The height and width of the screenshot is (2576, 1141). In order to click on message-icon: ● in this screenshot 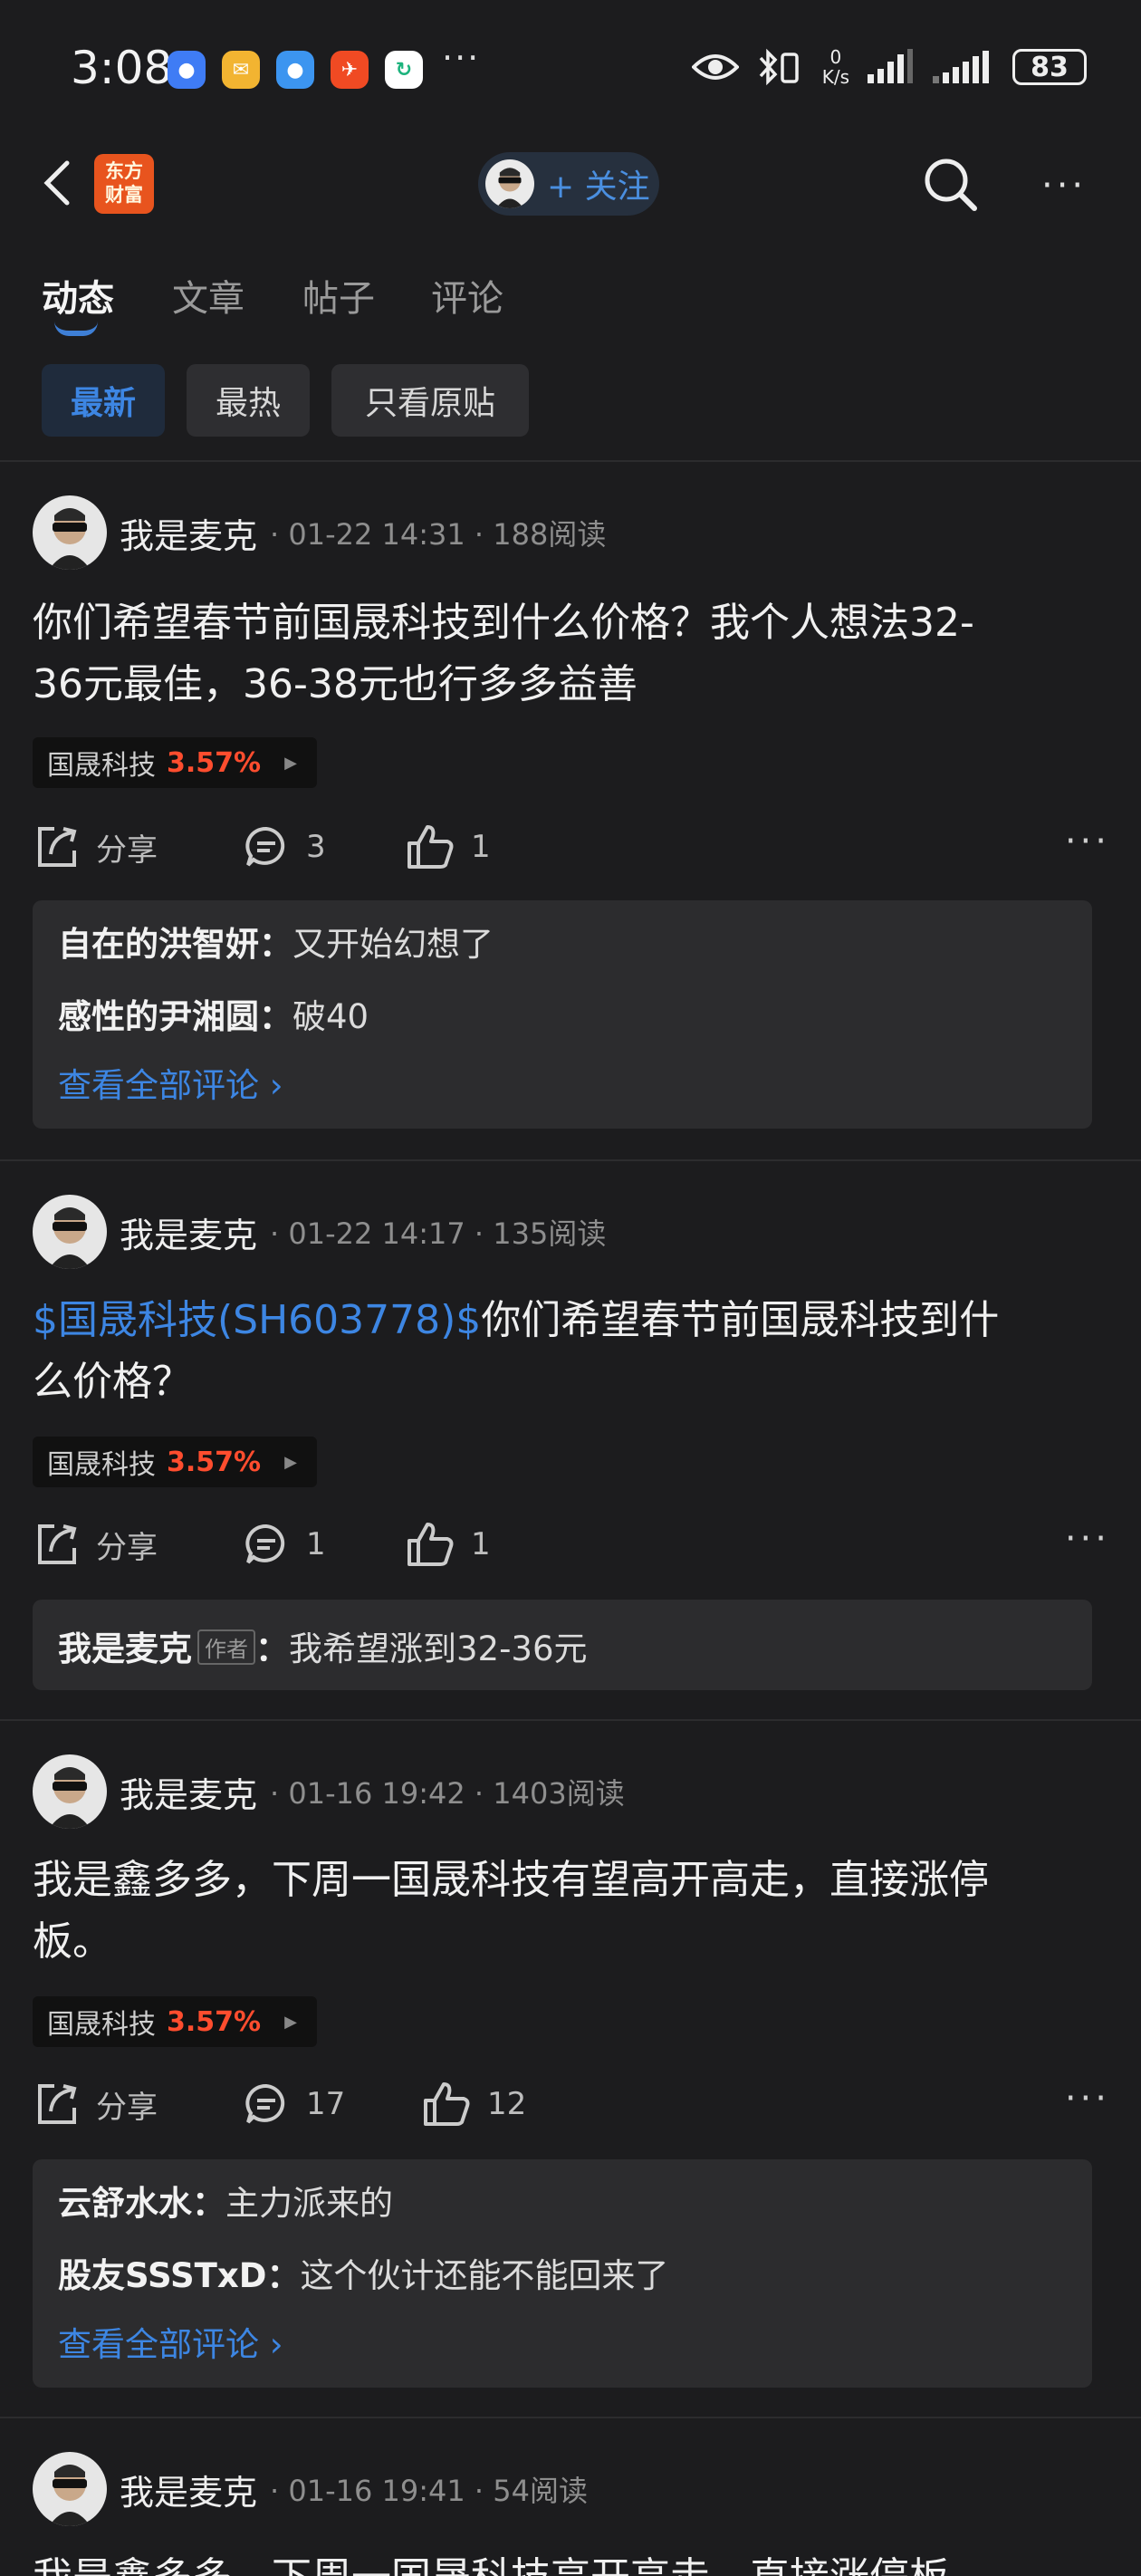, I will do `click(295, 70)`.